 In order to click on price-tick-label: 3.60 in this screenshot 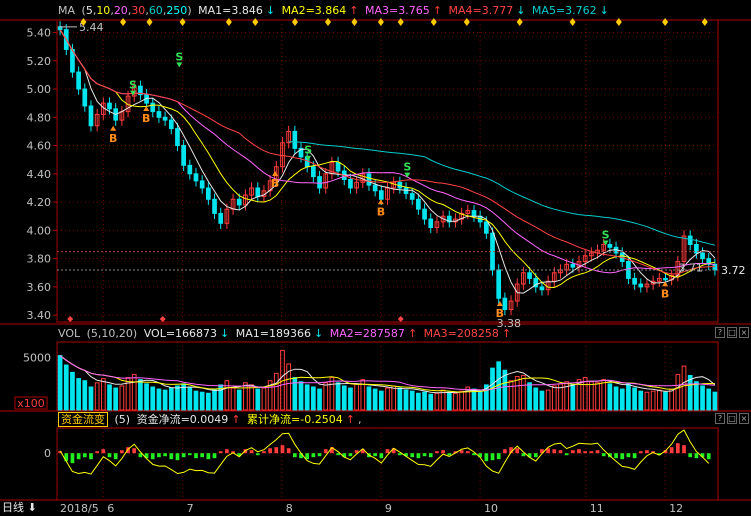, I will do `click(39, 287)`.